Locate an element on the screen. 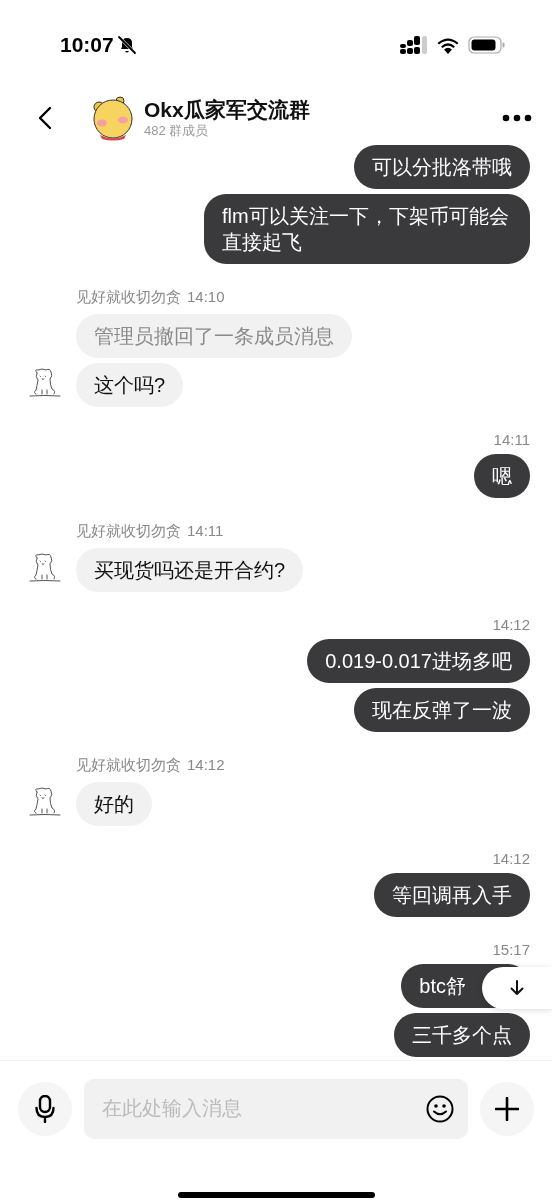  emoji-icon is located at coordinates (440, 1108).